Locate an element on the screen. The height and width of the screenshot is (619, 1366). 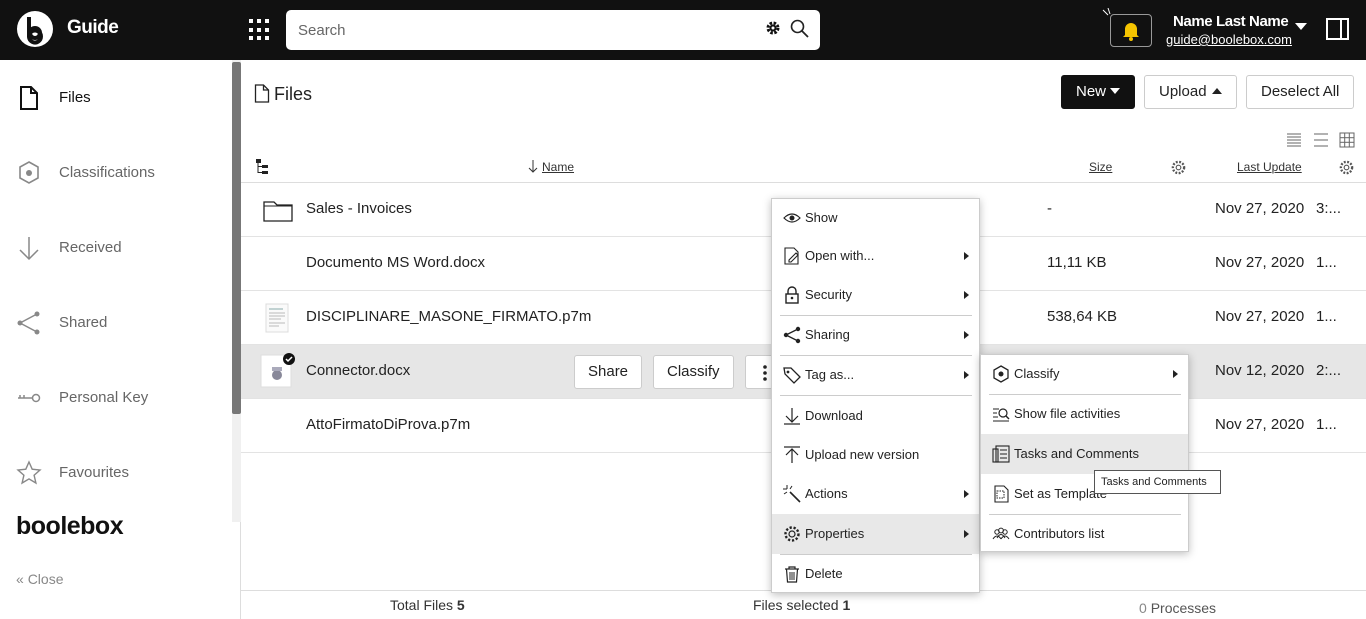
menu-item-label: Tasks and Comments is located at coordinates (1076, 453).